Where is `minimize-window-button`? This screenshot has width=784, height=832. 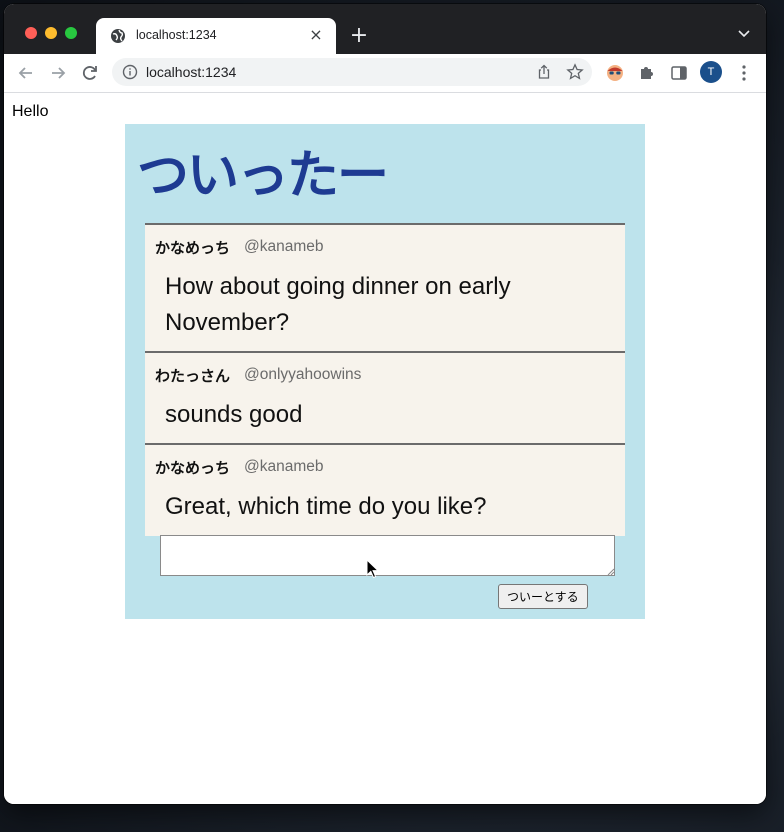
minimize-window-button is located at coordinates (51, 33).